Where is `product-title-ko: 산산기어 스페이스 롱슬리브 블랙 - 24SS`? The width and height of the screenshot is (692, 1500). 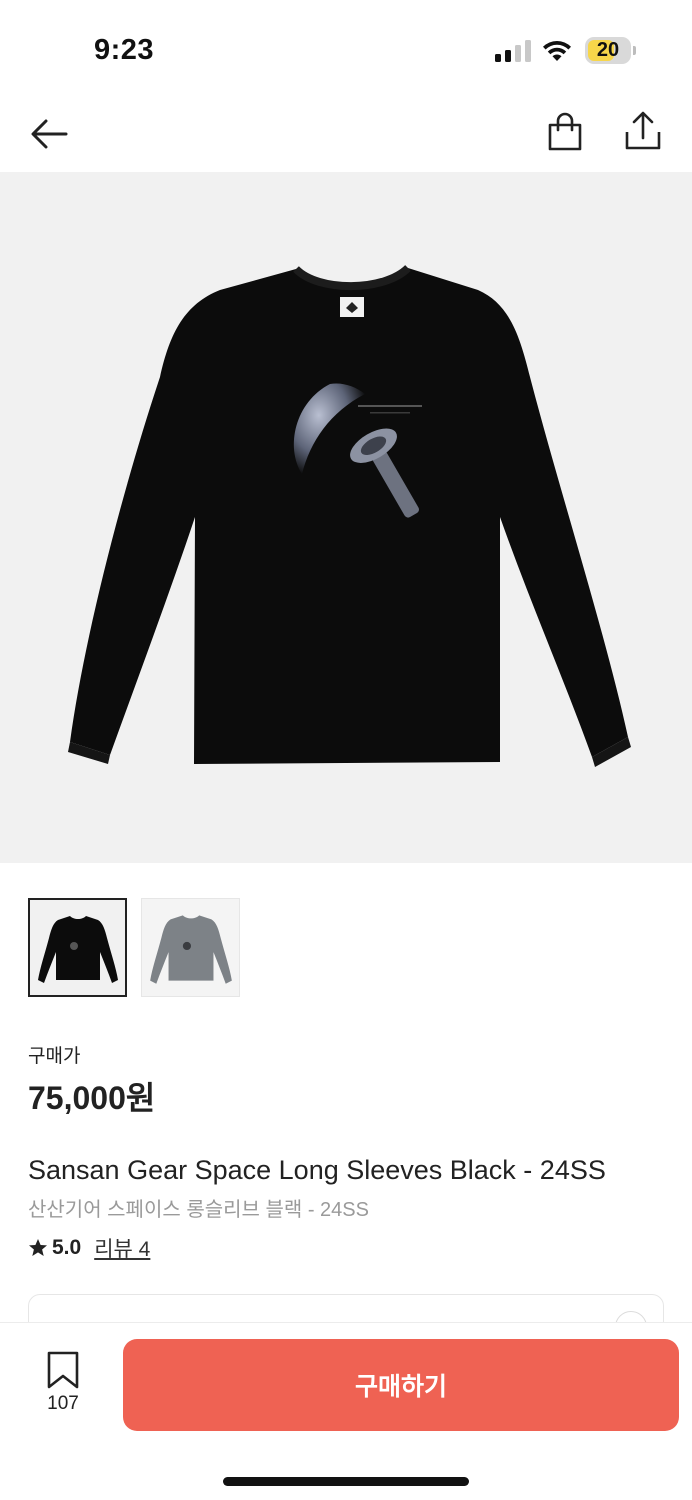
product-title-ko: 산산기어 스페이스 롱슬리브 블랙 - 24SS is located at coordinates (198, 1210).